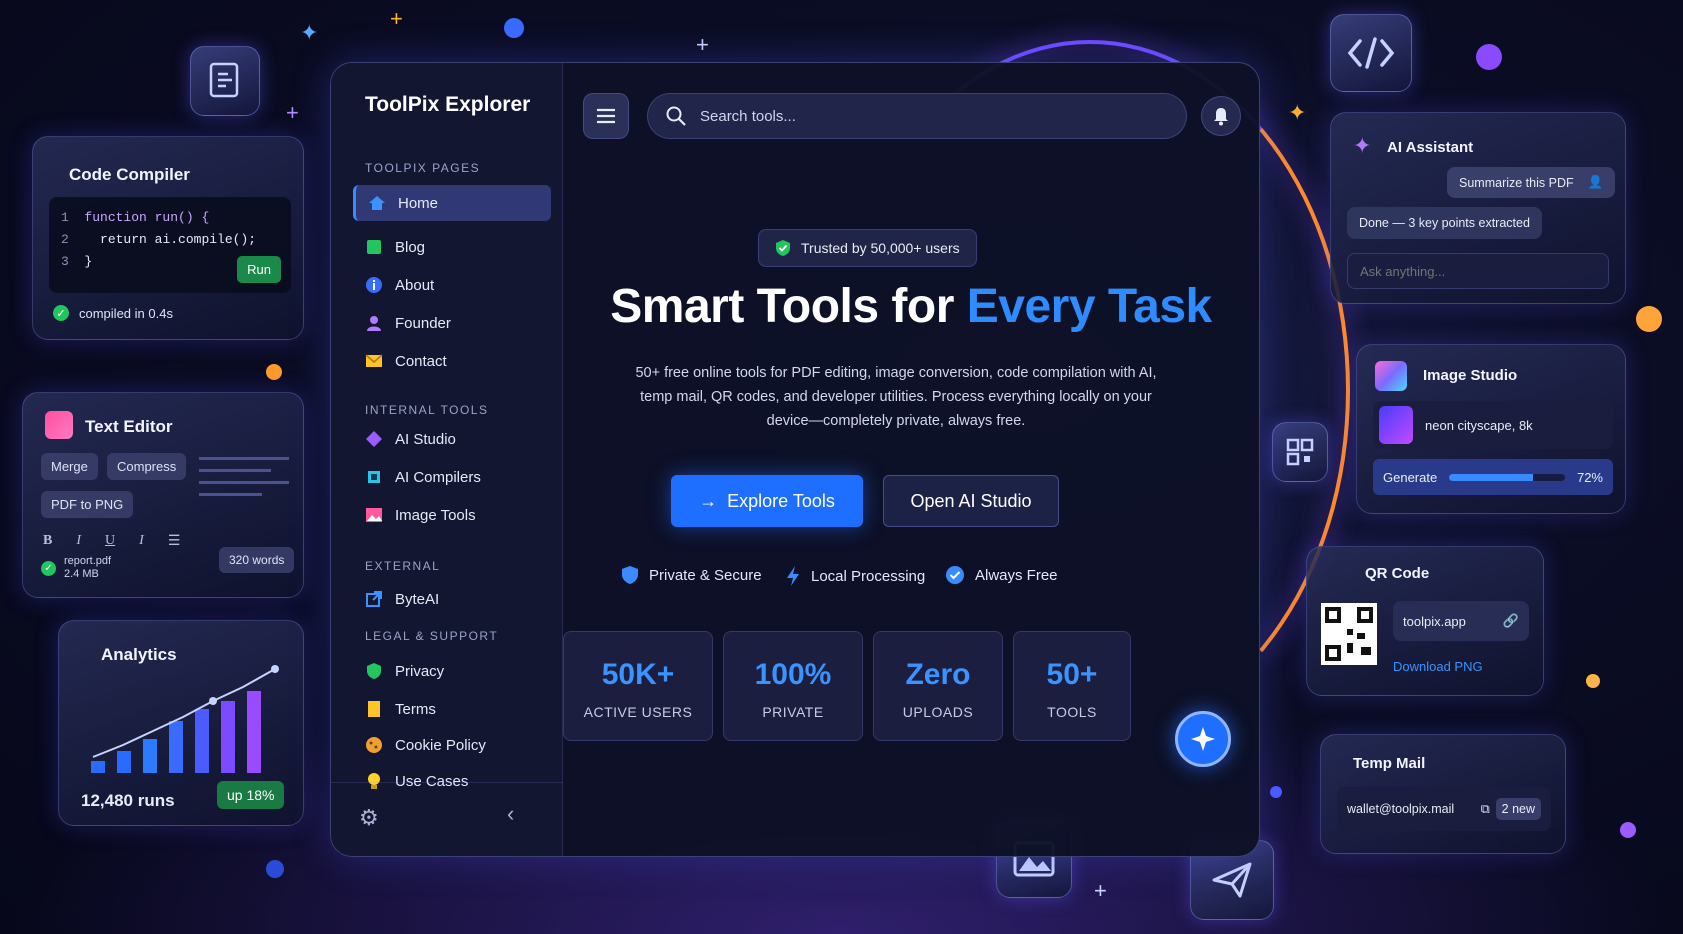 The image size is (1683, 934). What do you see at coordinates (1461, 621) in the screenshot?
I see `qr-url-field: toolpix.app 🔗` at bounding box center [1461, 621].